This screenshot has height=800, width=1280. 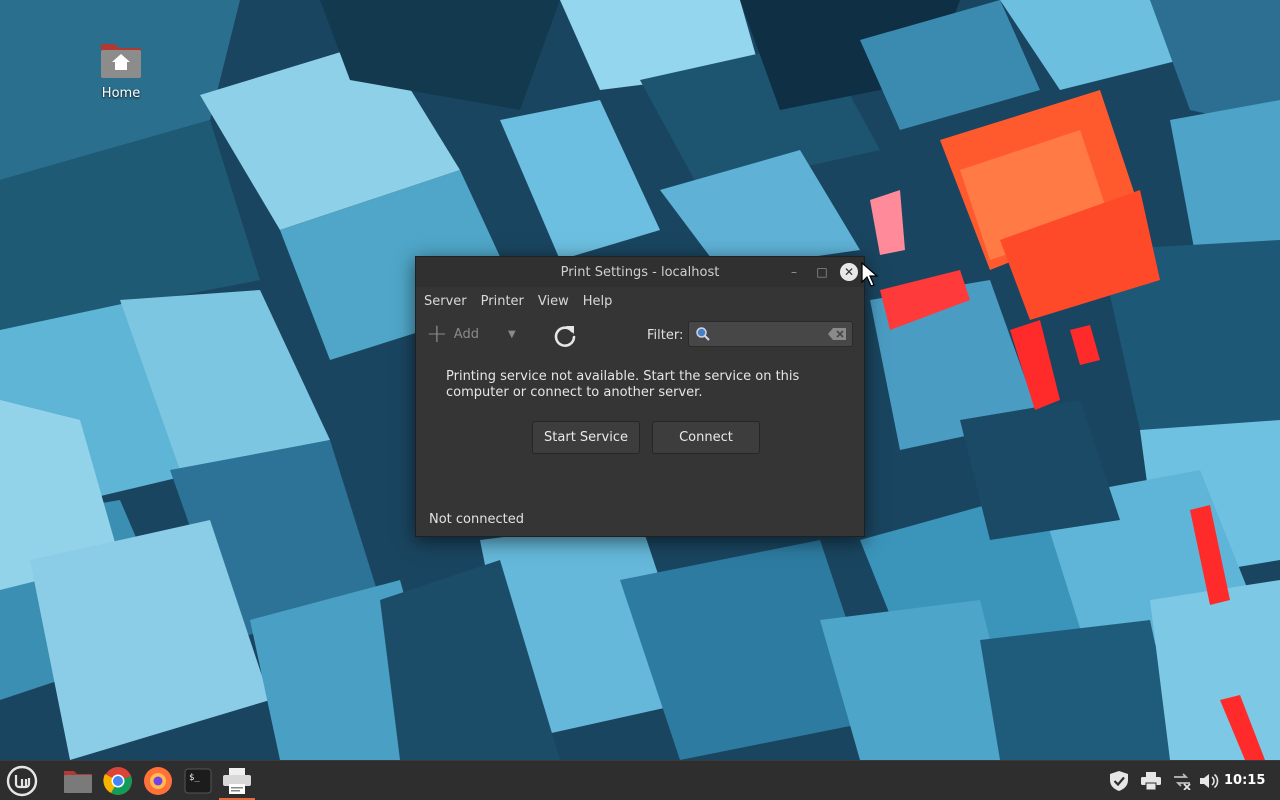 I want to click on menu-view: View, so click(x=557, y=301).